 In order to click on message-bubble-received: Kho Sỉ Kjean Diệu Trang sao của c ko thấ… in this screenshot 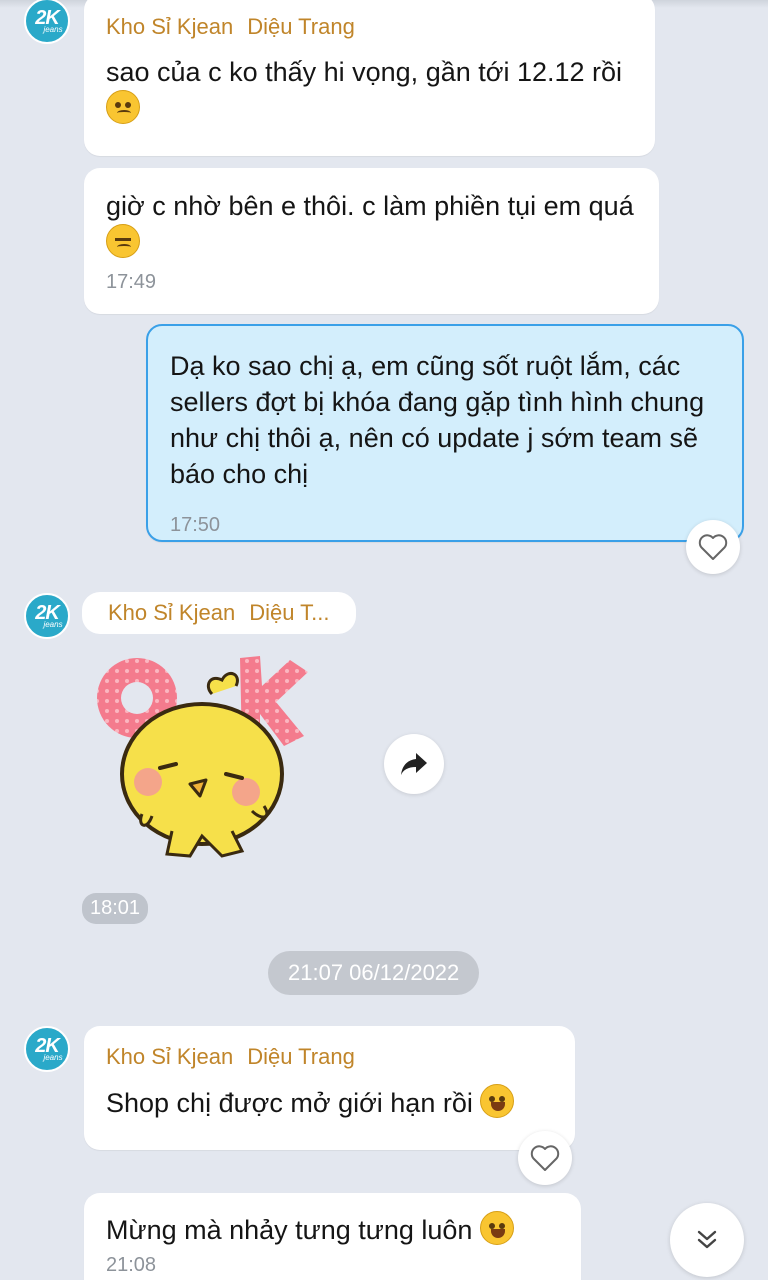, I will do `click(369, 78)`.